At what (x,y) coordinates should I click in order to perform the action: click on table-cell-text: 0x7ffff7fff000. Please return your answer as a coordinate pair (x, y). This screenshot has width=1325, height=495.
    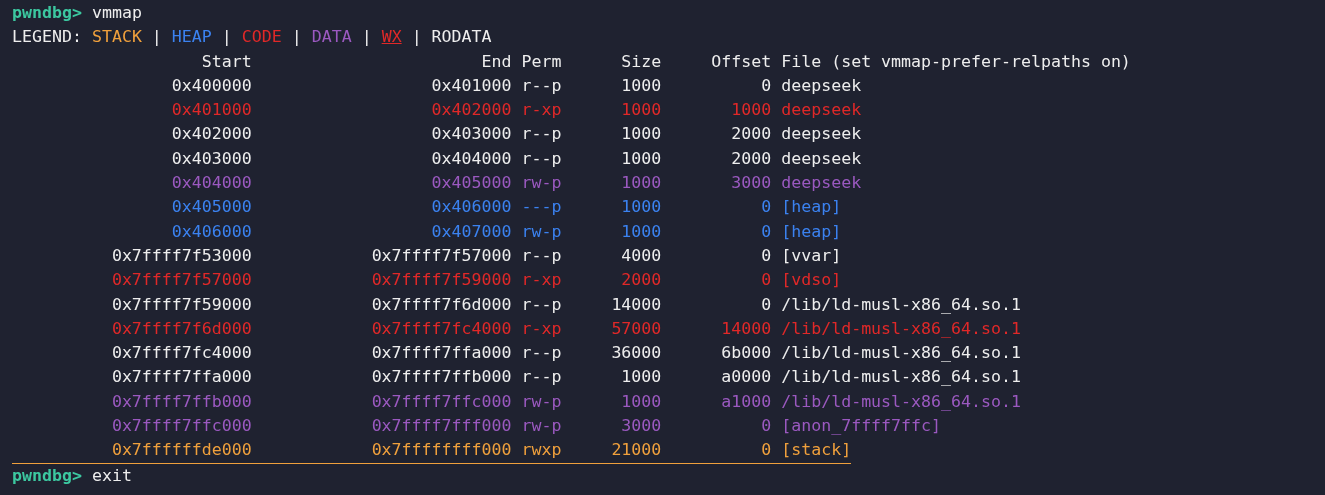
    Looking at the image, I should click on (441, 426).